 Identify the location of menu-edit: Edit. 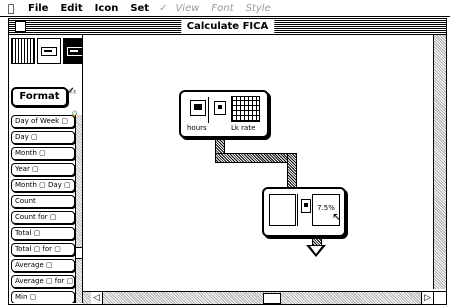
(71, 8).